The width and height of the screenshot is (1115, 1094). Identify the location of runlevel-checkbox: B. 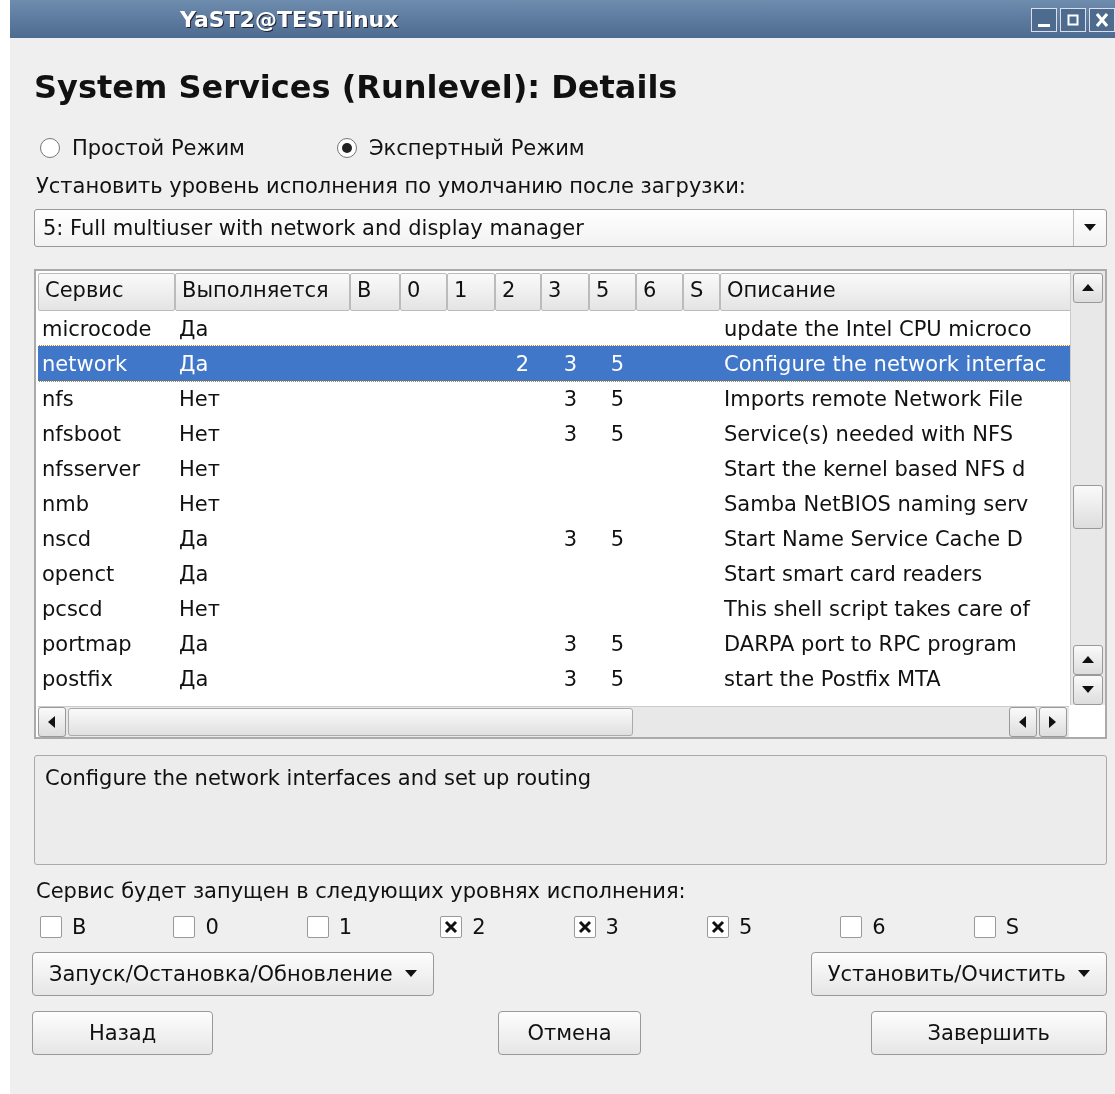
(107, 927).